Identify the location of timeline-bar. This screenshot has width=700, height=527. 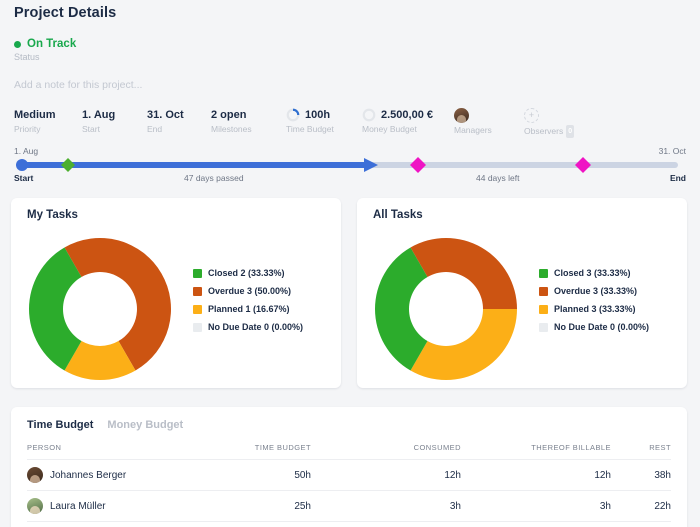
(350, 165).